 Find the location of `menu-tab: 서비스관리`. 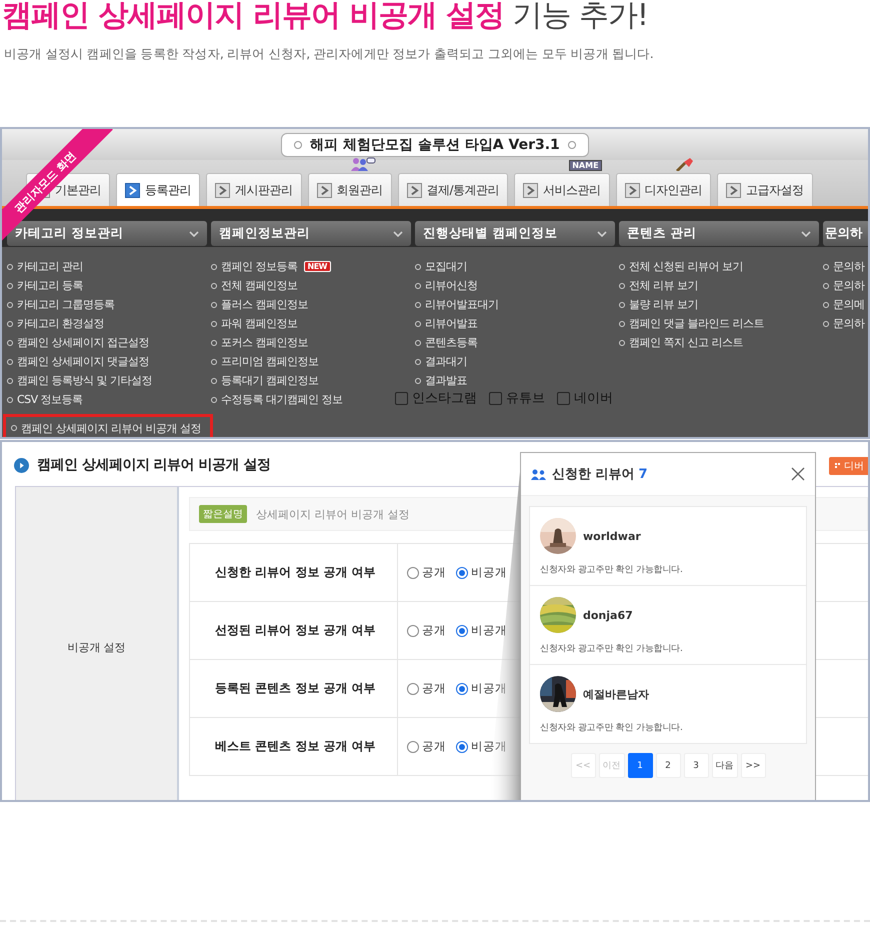

menu-tab: 서비스관리 is located at coordinates (562, 189).